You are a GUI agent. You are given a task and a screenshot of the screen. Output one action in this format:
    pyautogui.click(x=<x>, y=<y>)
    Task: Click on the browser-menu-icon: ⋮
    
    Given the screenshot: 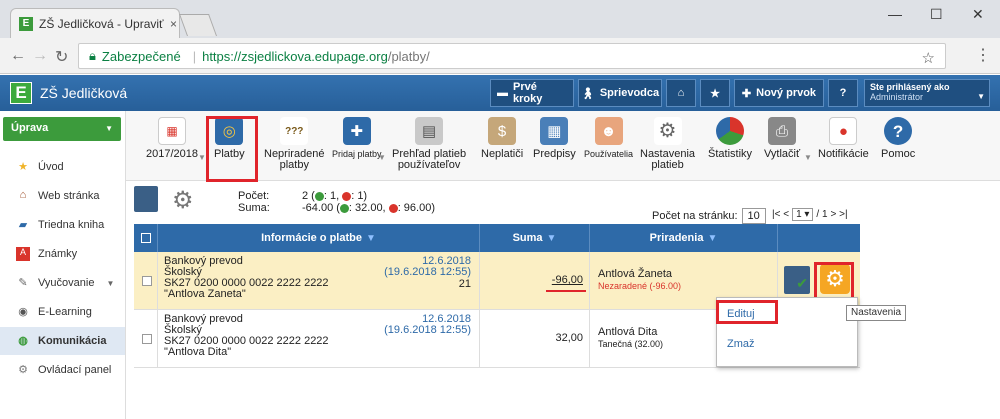 What is the action you would take?
    pyautogui.click(x=983, y=55)
    